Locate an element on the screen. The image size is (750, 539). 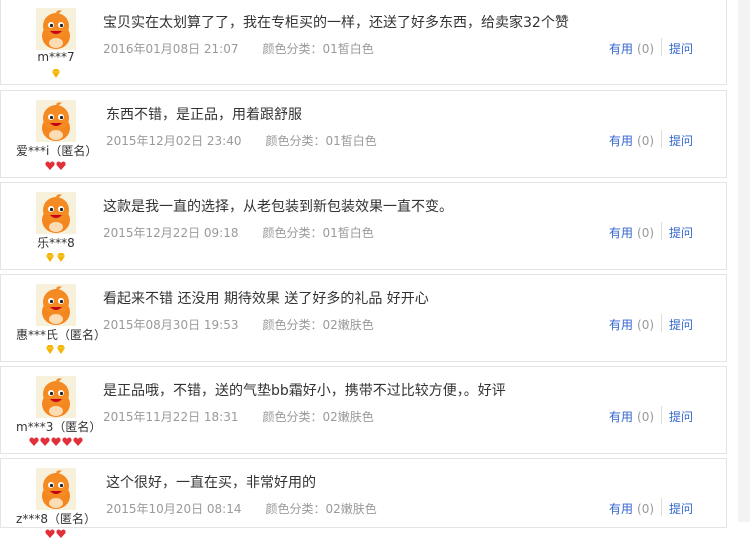
review-meta: 2016年01月08日 21:07 颜色分类：01皙白色 is located at coordinates (238, 48).